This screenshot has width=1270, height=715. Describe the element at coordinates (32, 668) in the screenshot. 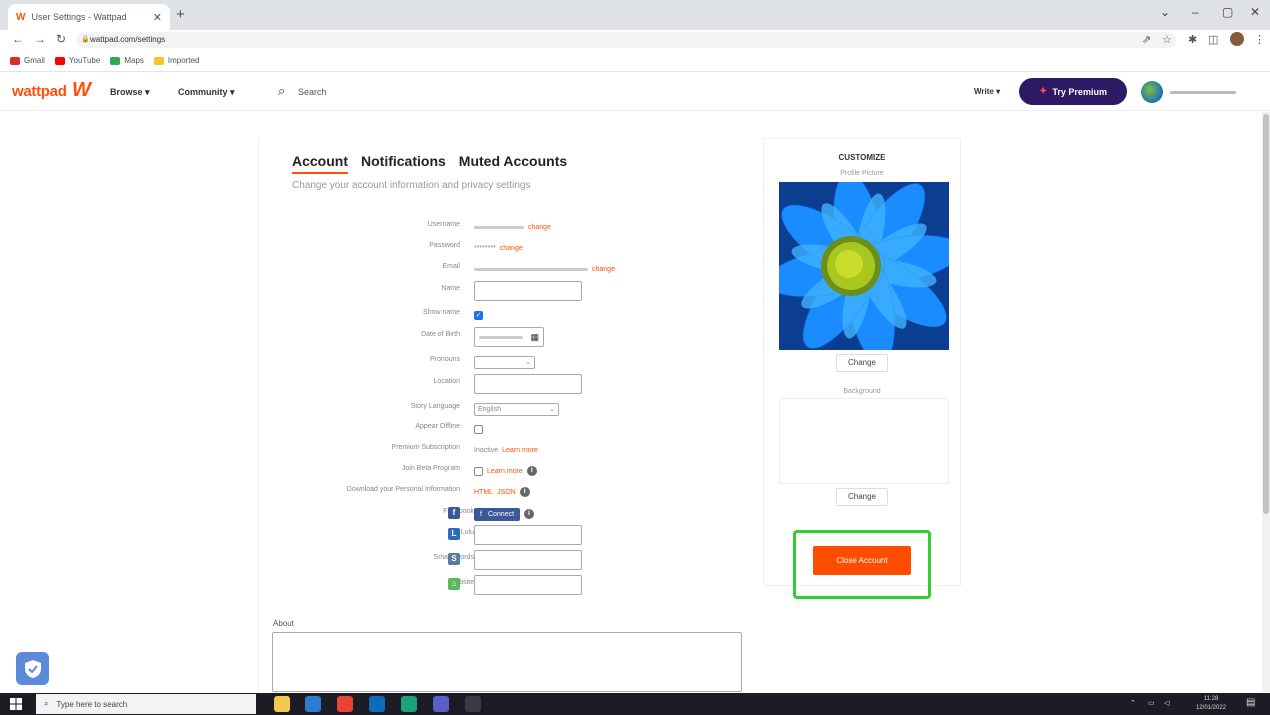

I see `shield-icon` at that location.